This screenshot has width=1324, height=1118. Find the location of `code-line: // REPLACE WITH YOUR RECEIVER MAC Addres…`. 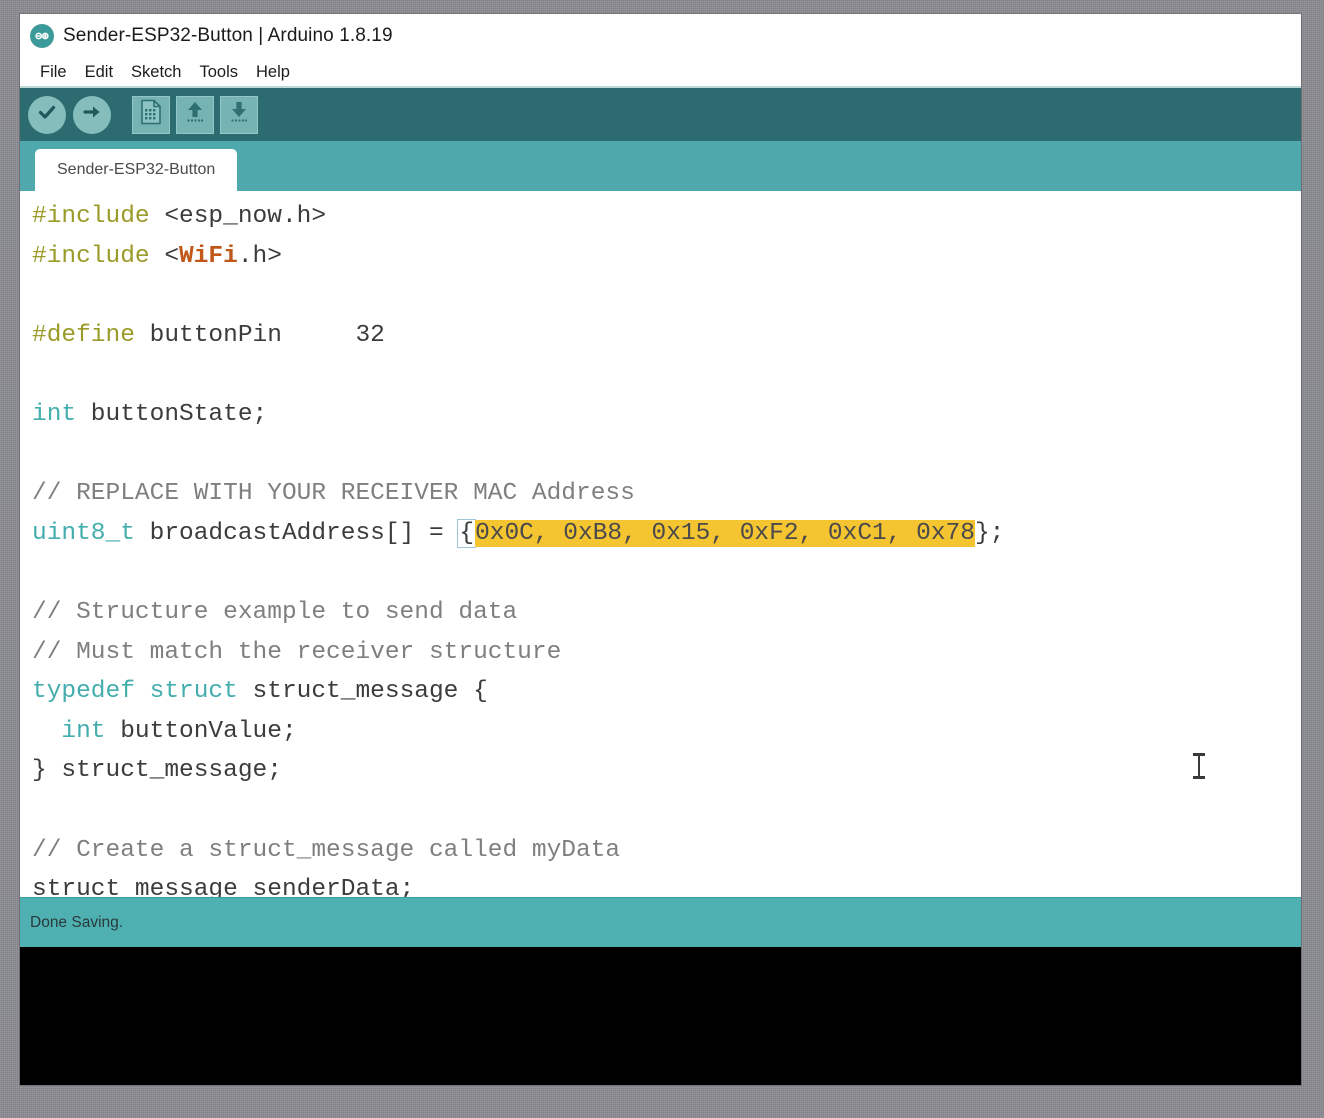

code-line: // REPLACE WITH YOUR RECEIVER MAC Addres… is located at coordinates (666, 494).